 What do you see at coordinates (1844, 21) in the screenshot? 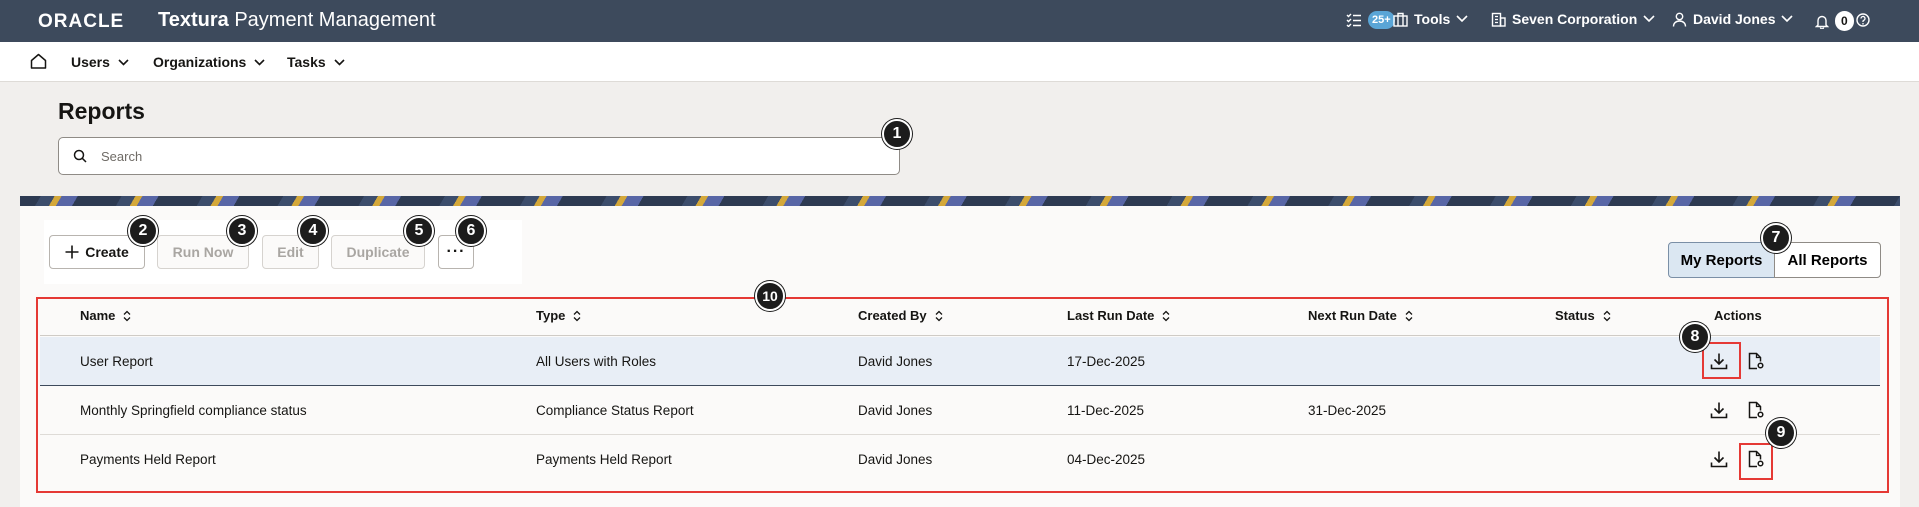
I see `notifications-badge: 0` at bounding box center [1844, 21].